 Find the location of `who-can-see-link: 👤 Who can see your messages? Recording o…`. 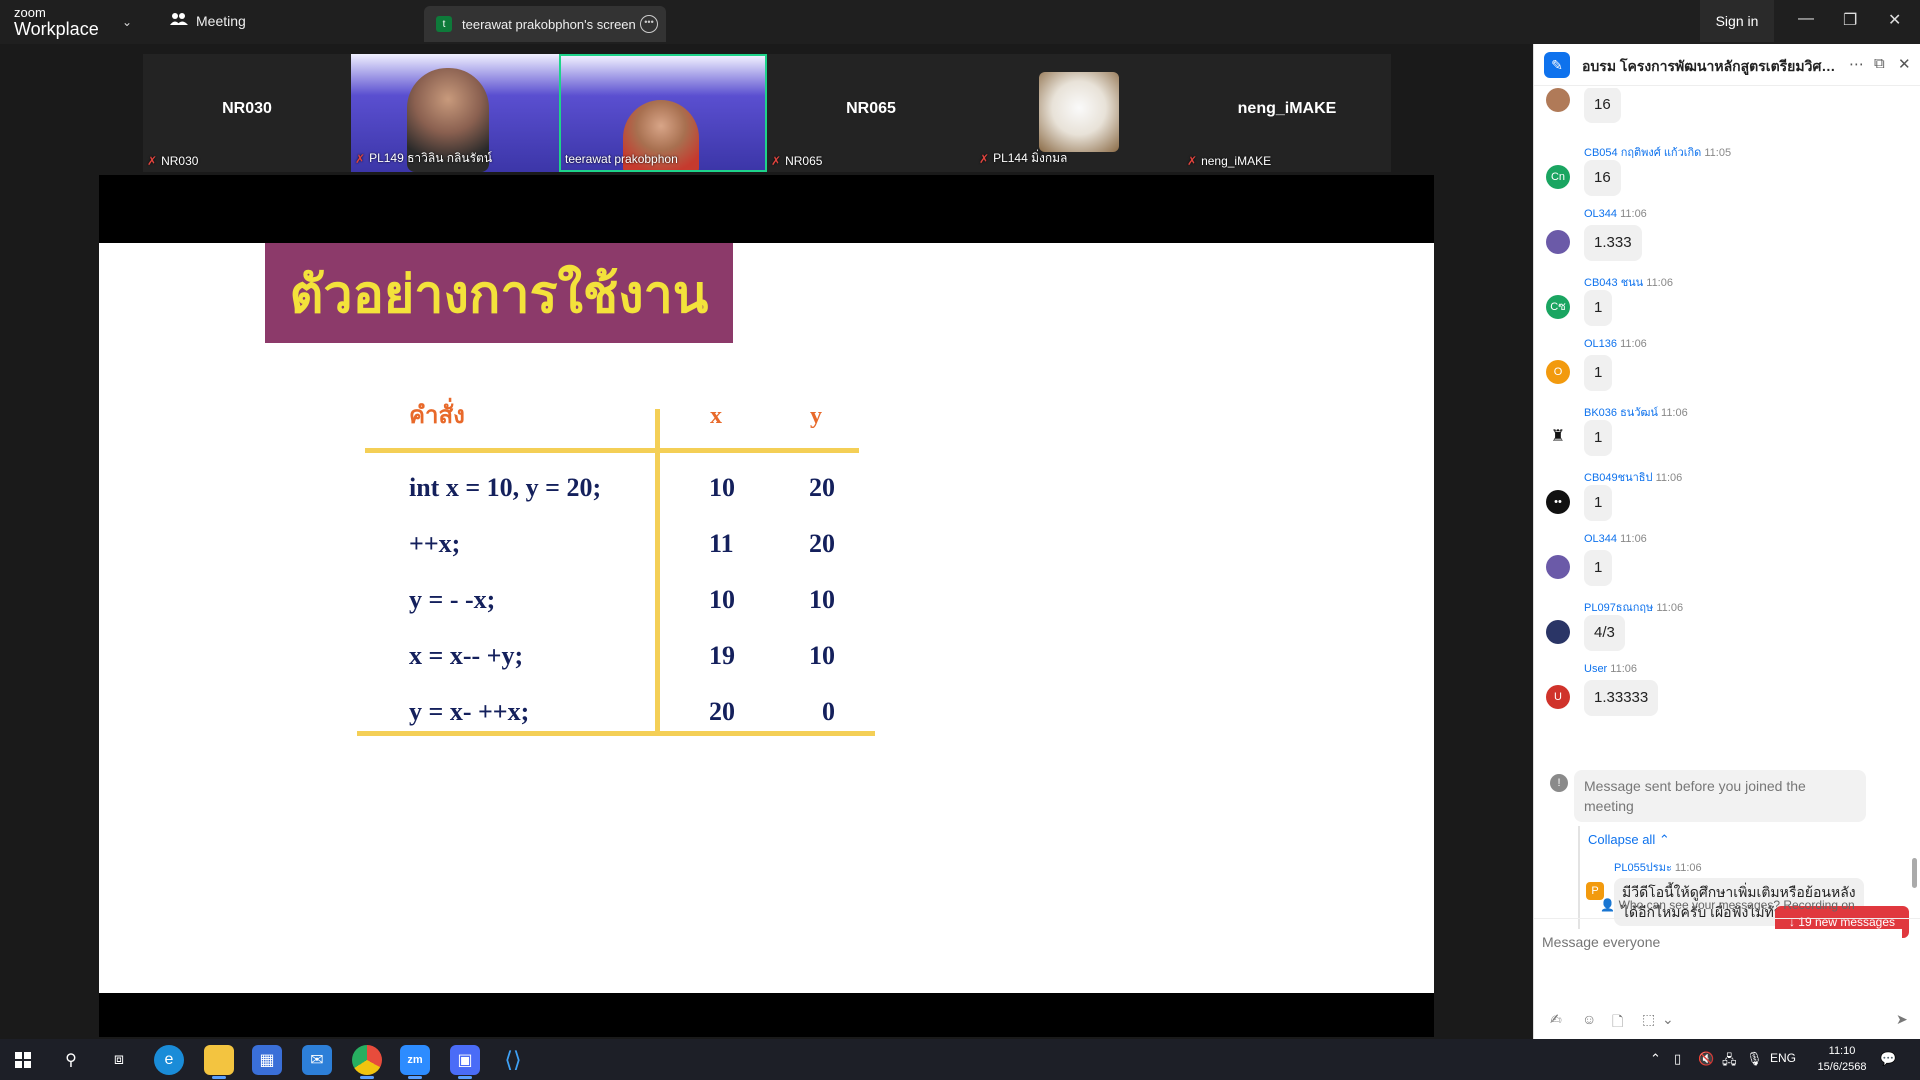

who-can-see-link: 👤 Who can see your messages? Recording o… is located at coordinates (1727, 905).